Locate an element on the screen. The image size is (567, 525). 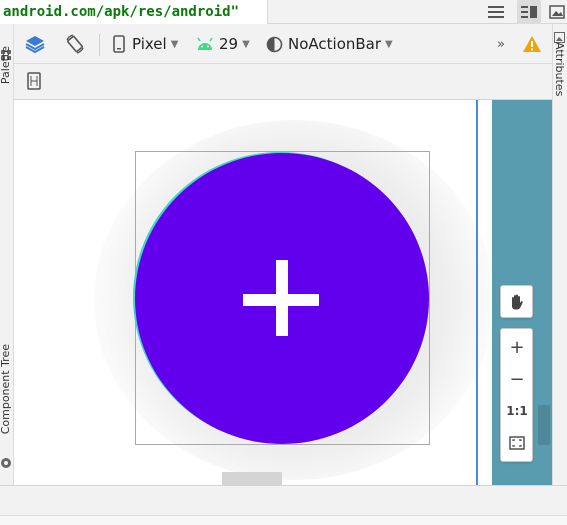
plus-icon-vertical-bar is located at coordinates (282, 298).